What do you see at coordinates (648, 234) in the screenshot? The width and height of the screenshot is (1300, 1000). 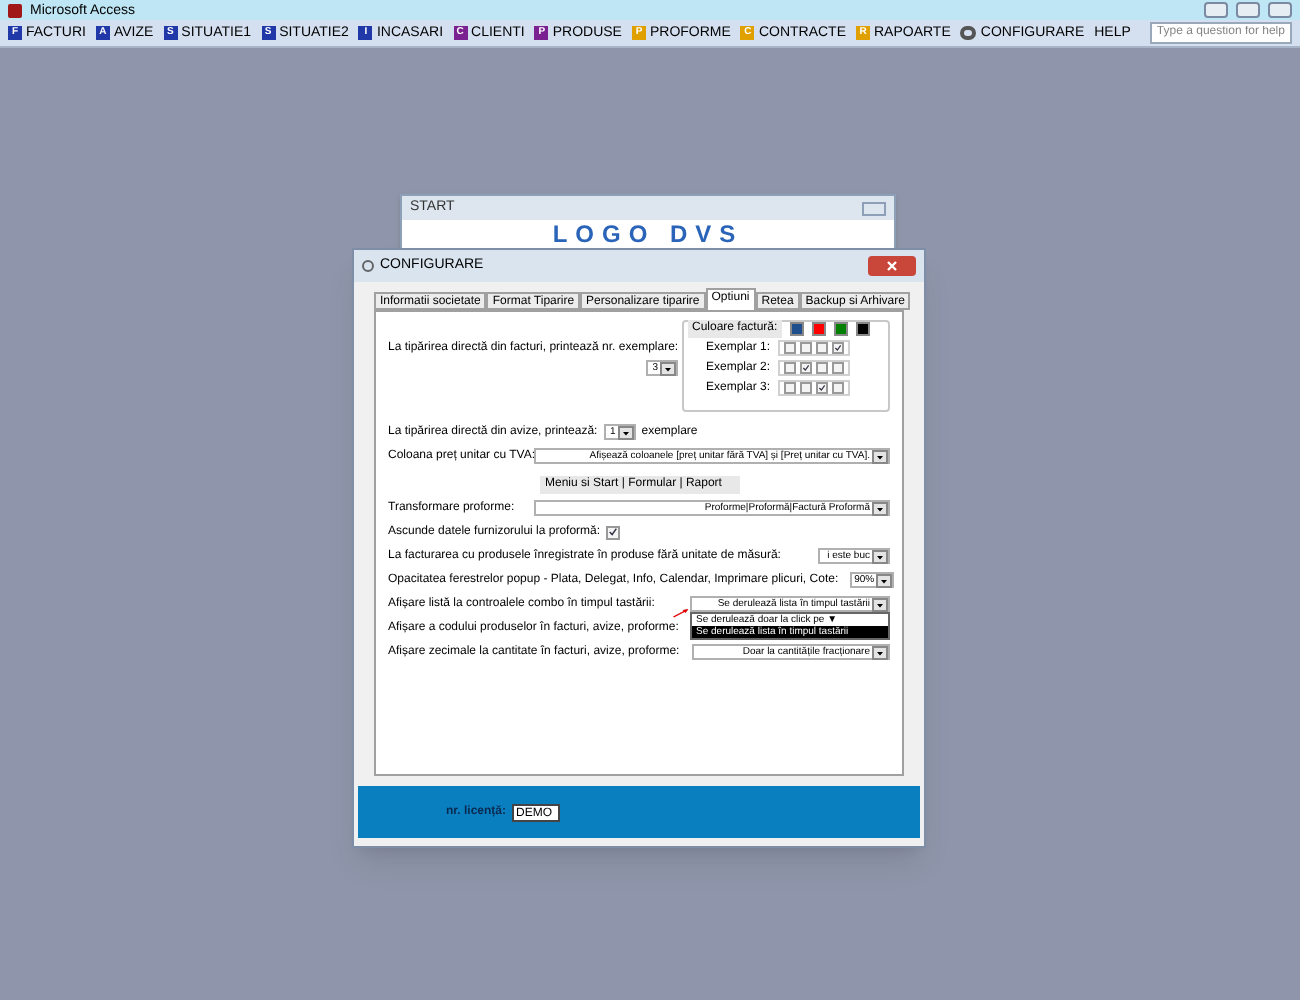 I see `logo-text: LOGO DVS` at bounding box center [648, 234].